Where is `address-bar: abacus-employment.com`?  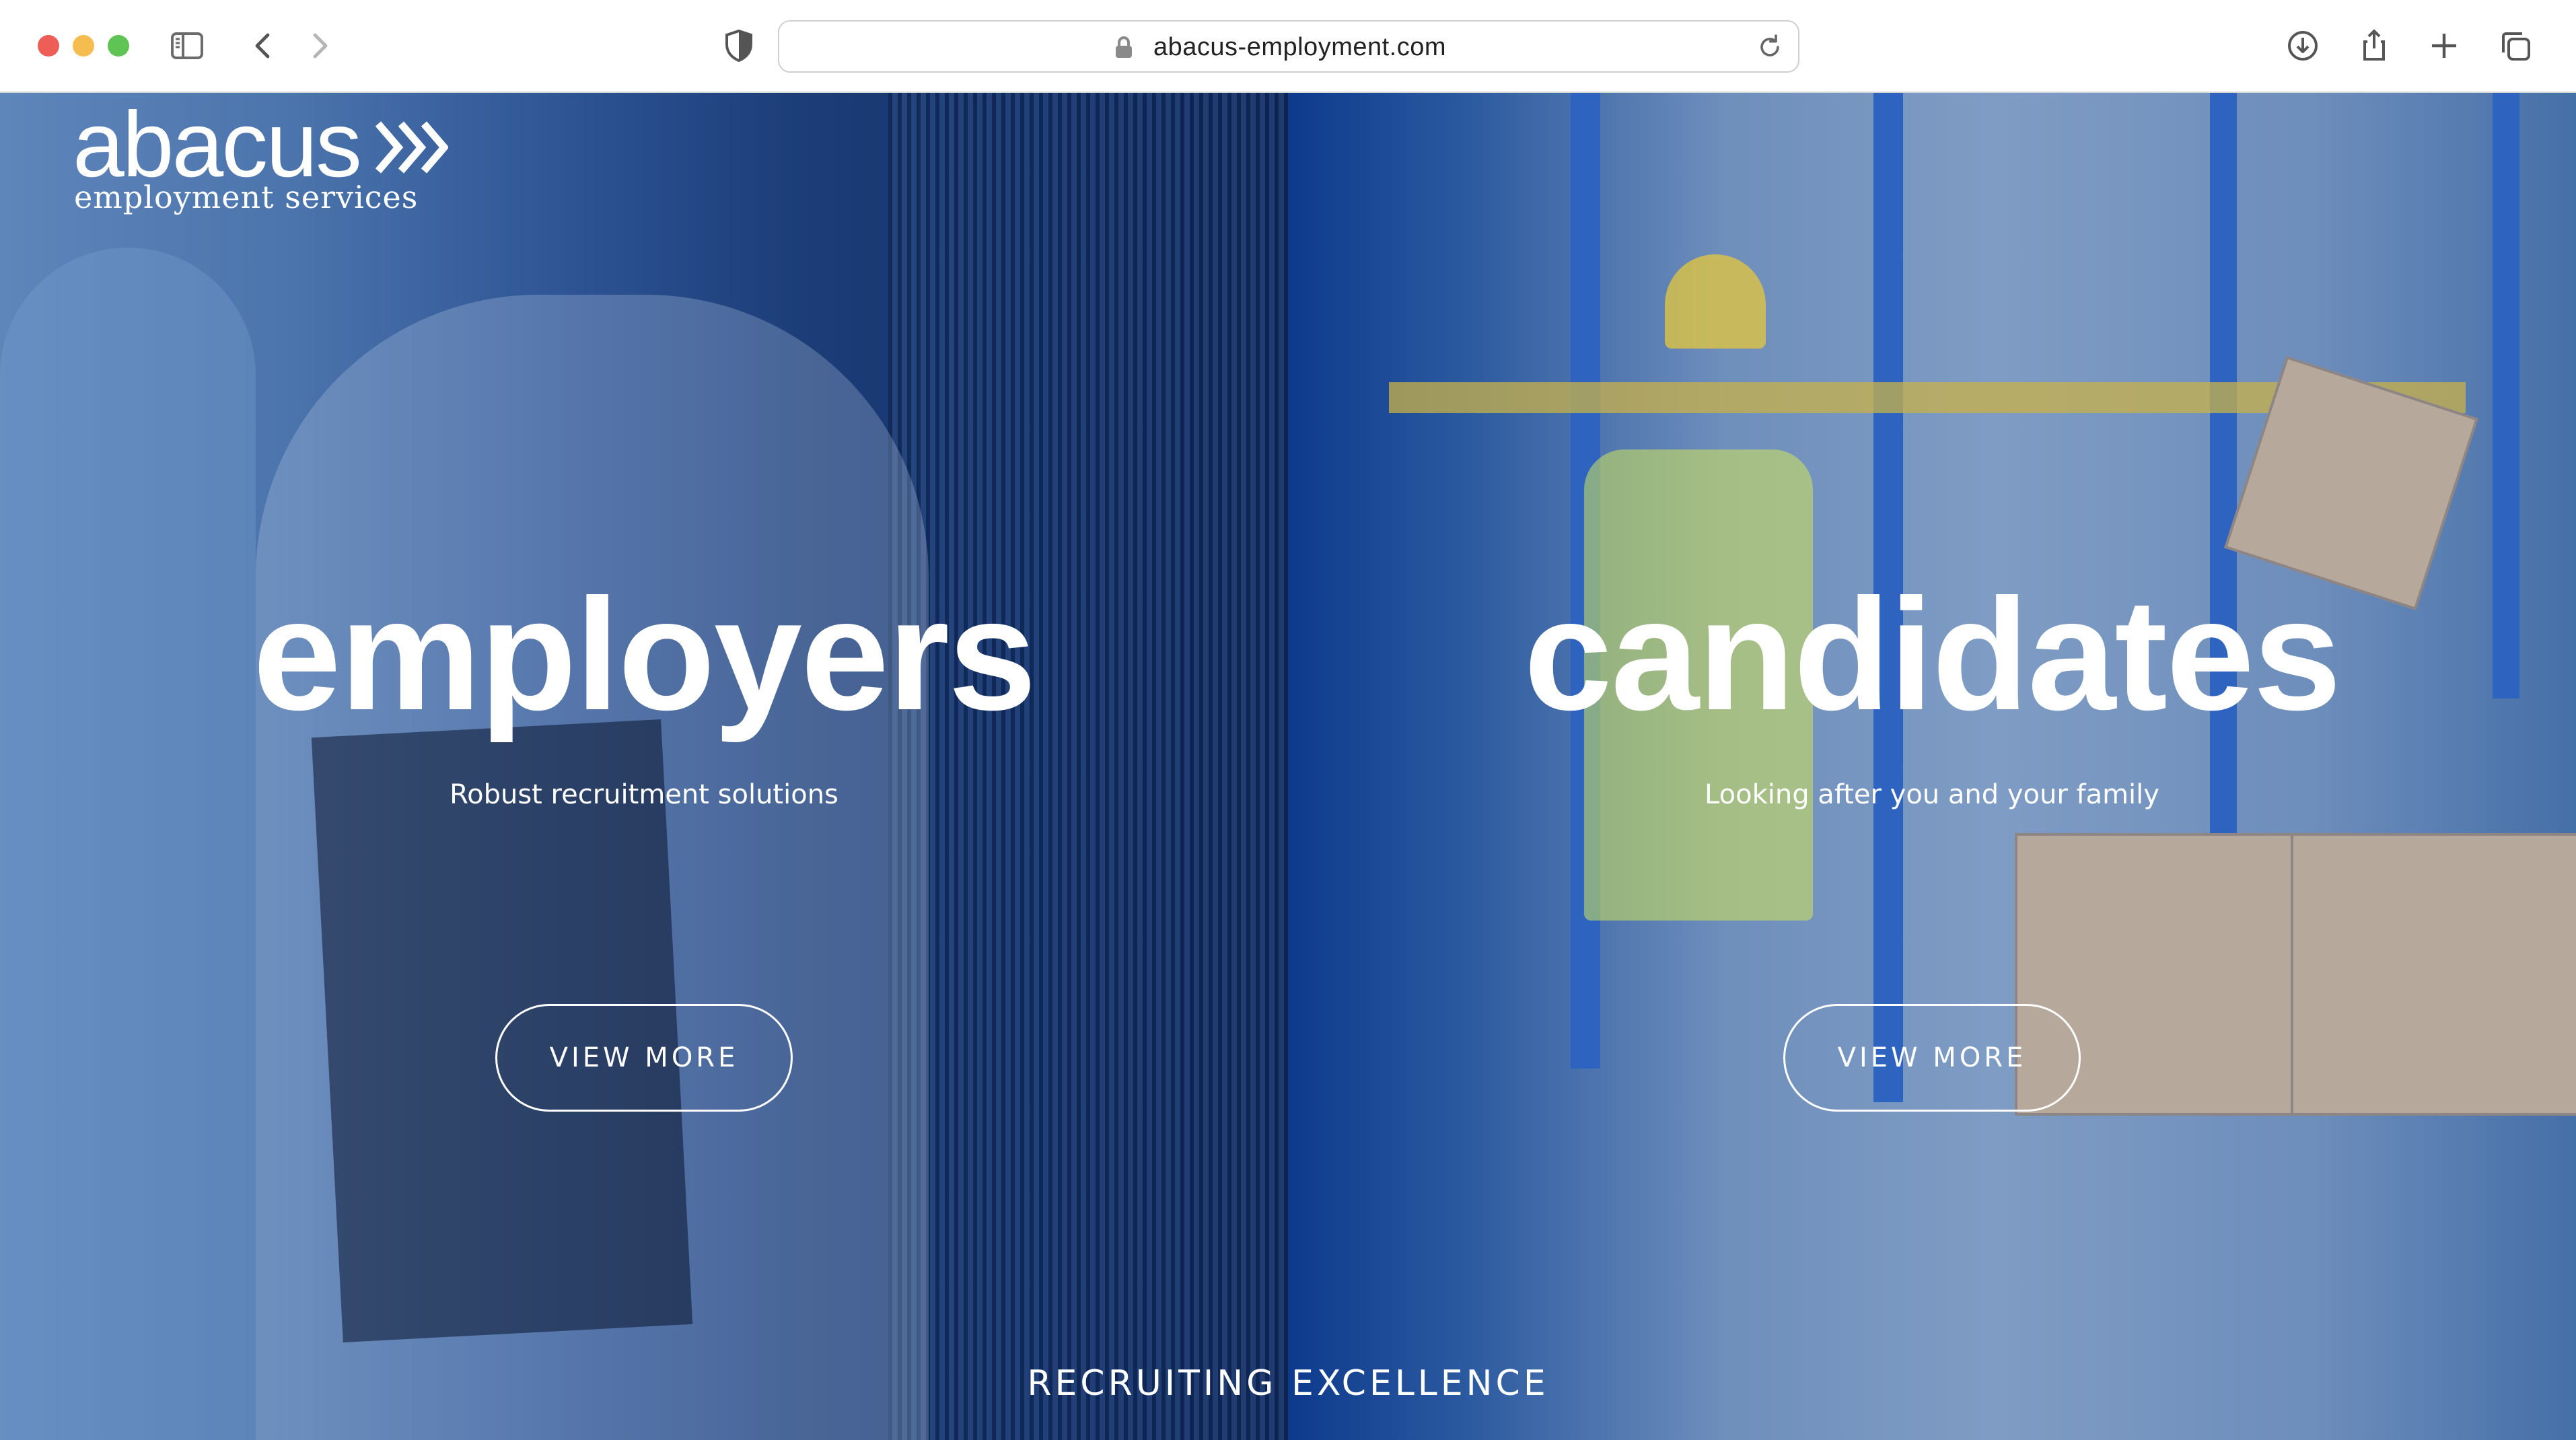
address-bar: abacus-employment.com is located at coordinates (1288, 46).